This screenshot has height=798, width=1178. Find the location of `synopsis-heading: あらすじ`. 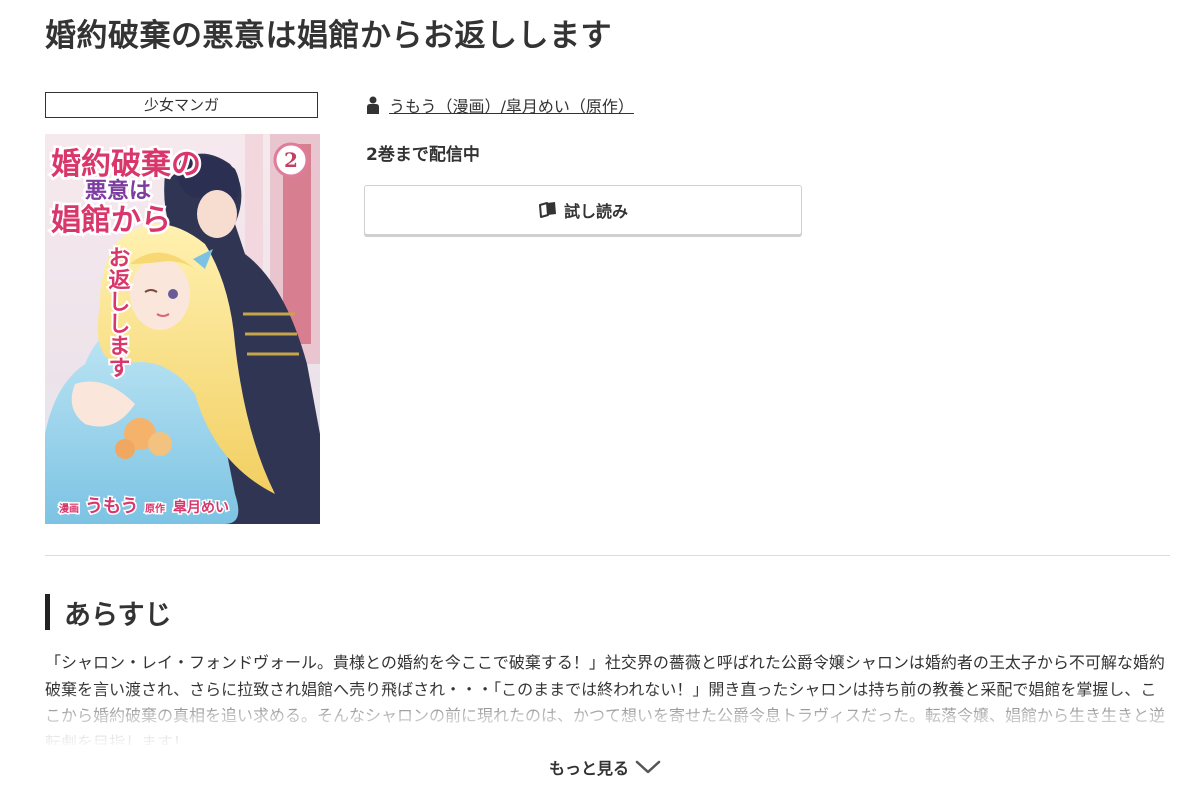

synopsis-heading: あらすじ is located at coordinates (108, 612).